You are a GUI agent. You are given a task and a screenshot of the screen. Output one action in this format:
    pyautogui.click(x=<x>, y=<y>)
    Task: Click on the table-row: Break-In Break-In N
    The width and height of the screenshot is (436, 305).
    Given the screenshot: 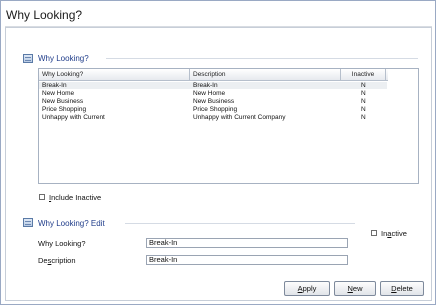 What is the action you would take?
    pyautogui.click(x=213, y=85)
    